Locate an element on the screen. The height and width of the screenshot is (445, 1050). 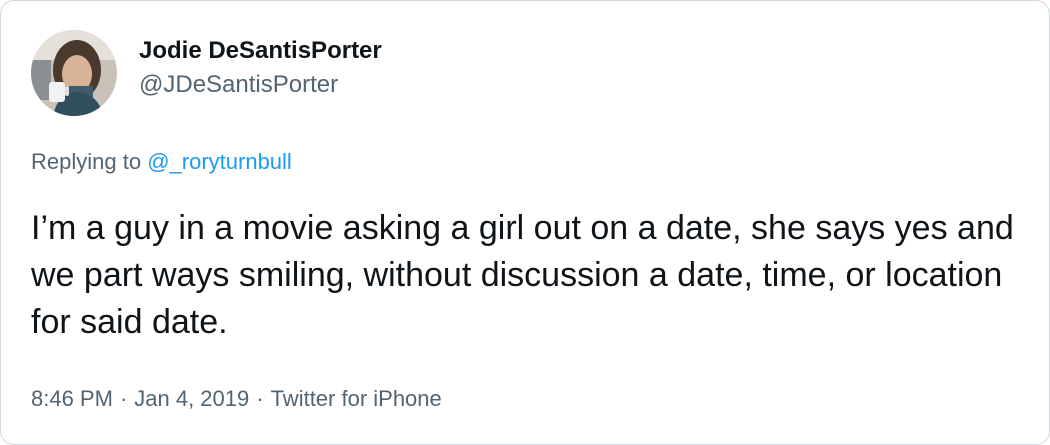
tweet-date: Jan 4, 2019 is located at coordinates (191, 398).